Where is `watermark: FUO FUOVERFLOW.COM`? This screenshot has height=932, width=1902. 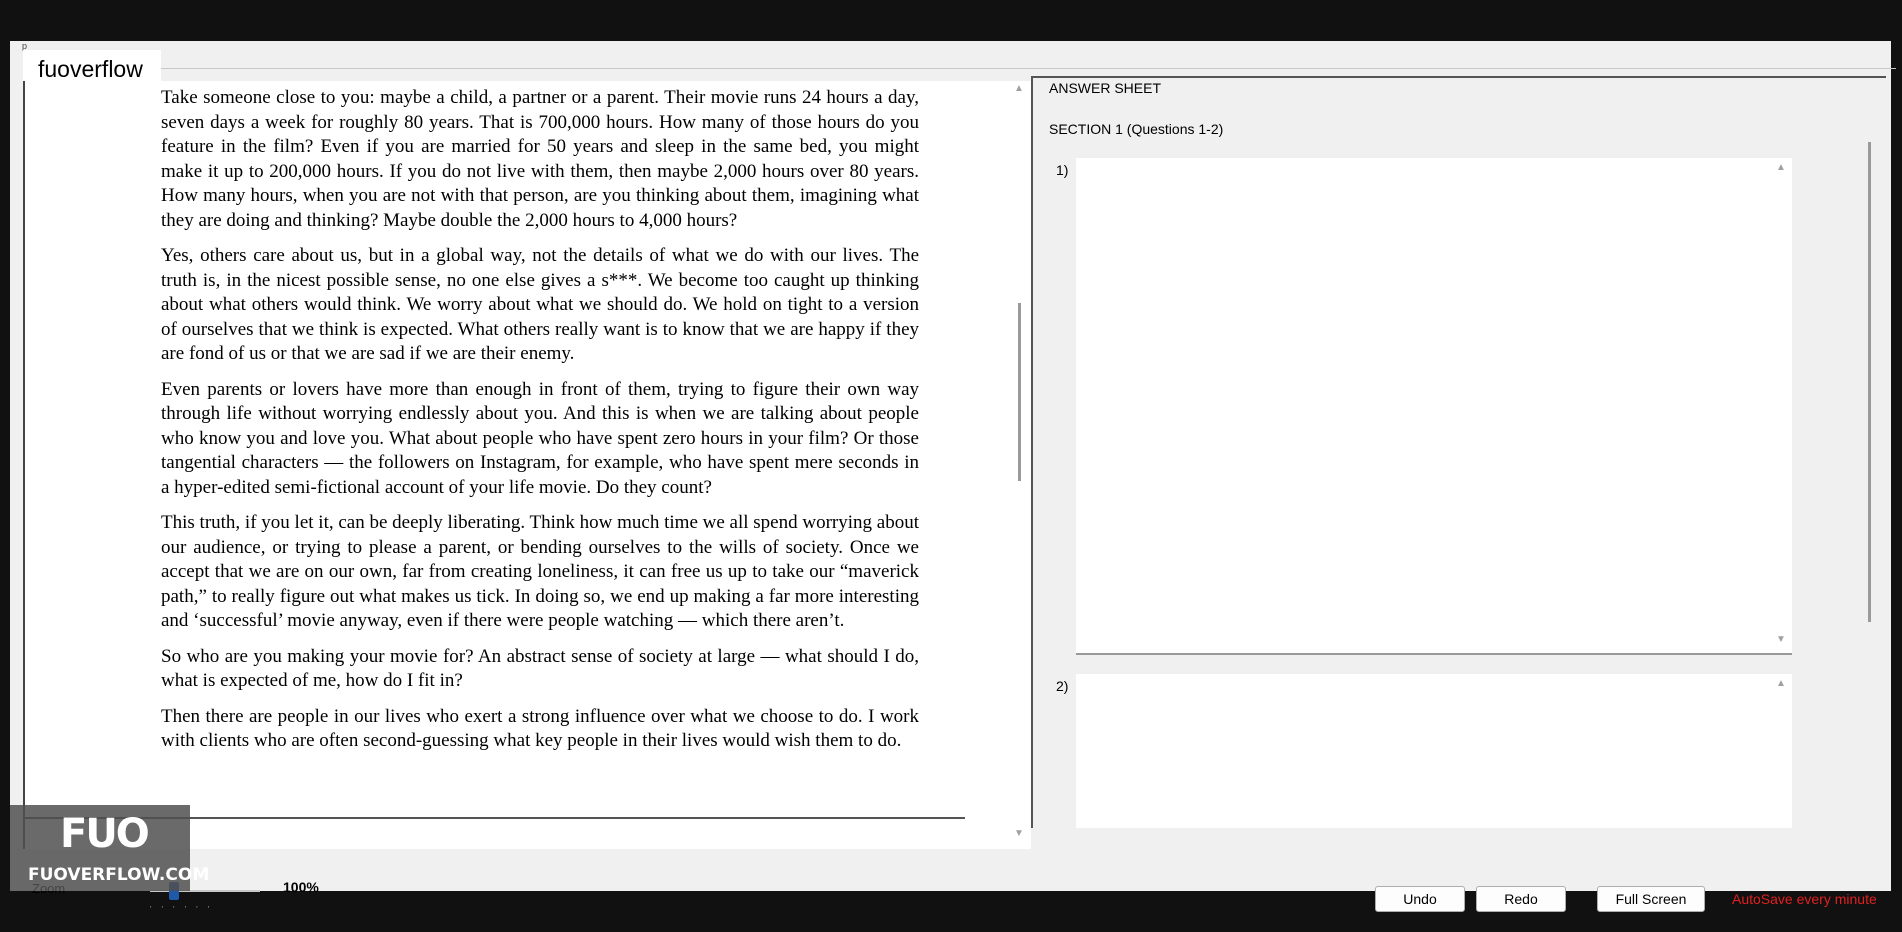
watermark: FUO FUOVERFLOW.COM is located at coordinates (109, 848).